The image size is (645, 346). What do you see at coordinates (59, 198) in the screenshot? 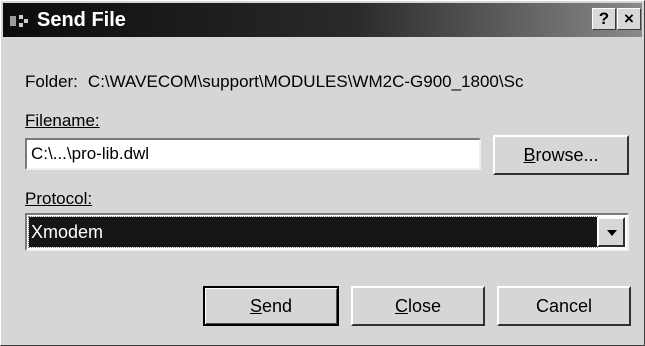
I see `protocol-label: Protocol:` at bounding box center [59, 198].